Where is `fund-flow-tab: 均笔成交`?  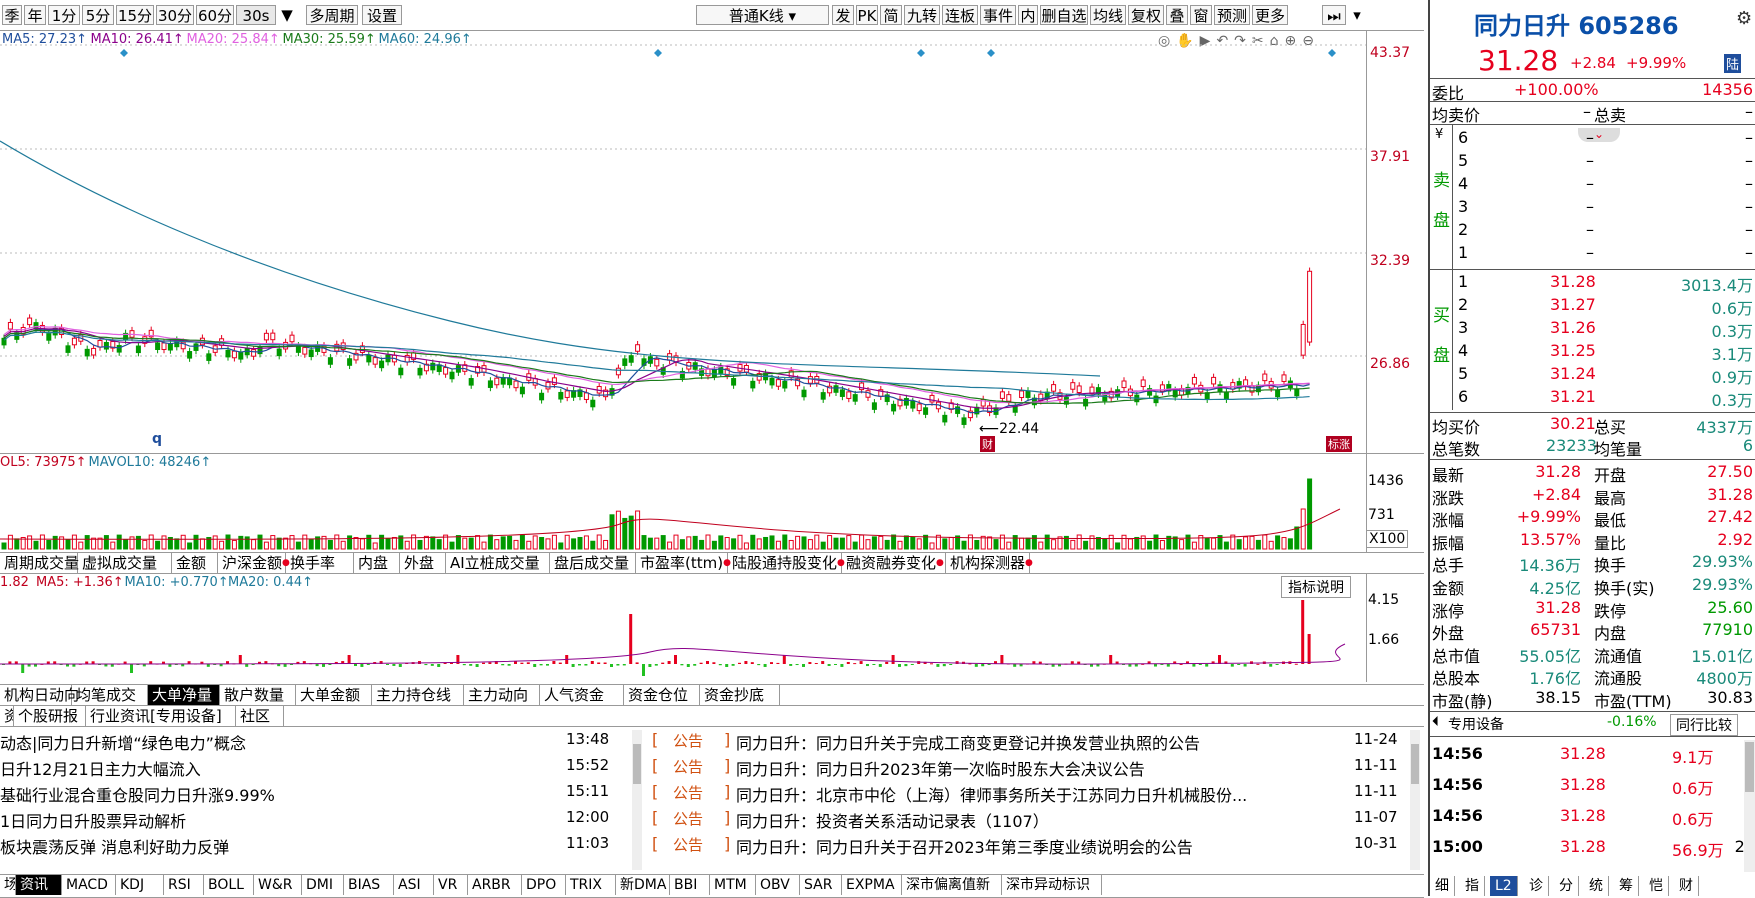 fund-flow-tab: 均笔成交 is located at coordinates (110, 695).